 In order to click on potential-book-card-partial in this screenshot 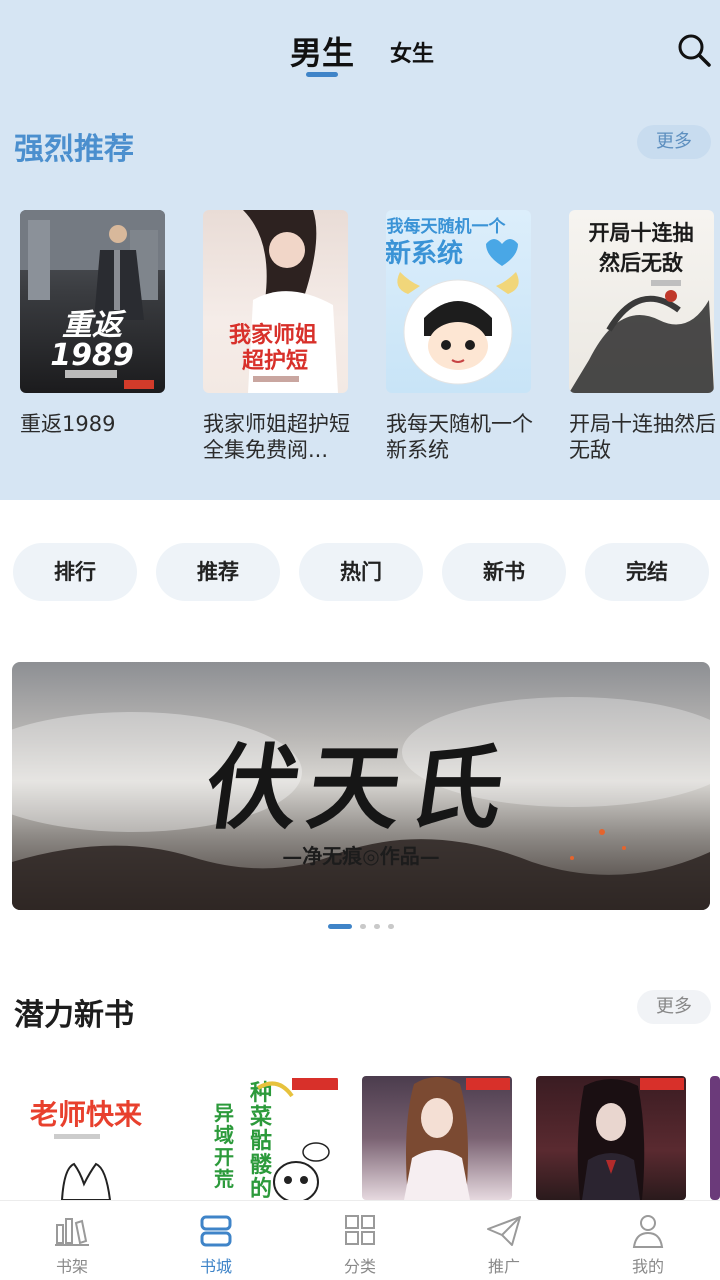, I will do `click(715, 1138)`.